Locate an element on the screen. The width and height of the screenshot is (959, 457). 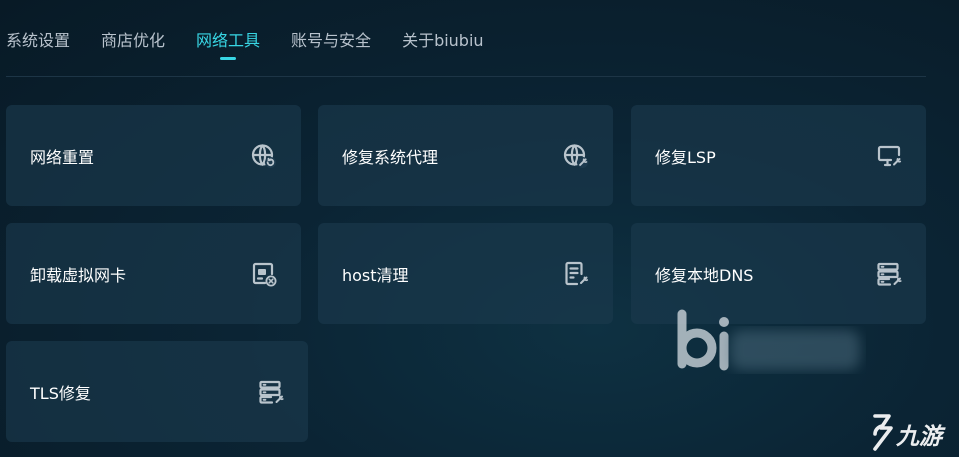
card-label: 网络重置 is located at coordinates (62, 157).